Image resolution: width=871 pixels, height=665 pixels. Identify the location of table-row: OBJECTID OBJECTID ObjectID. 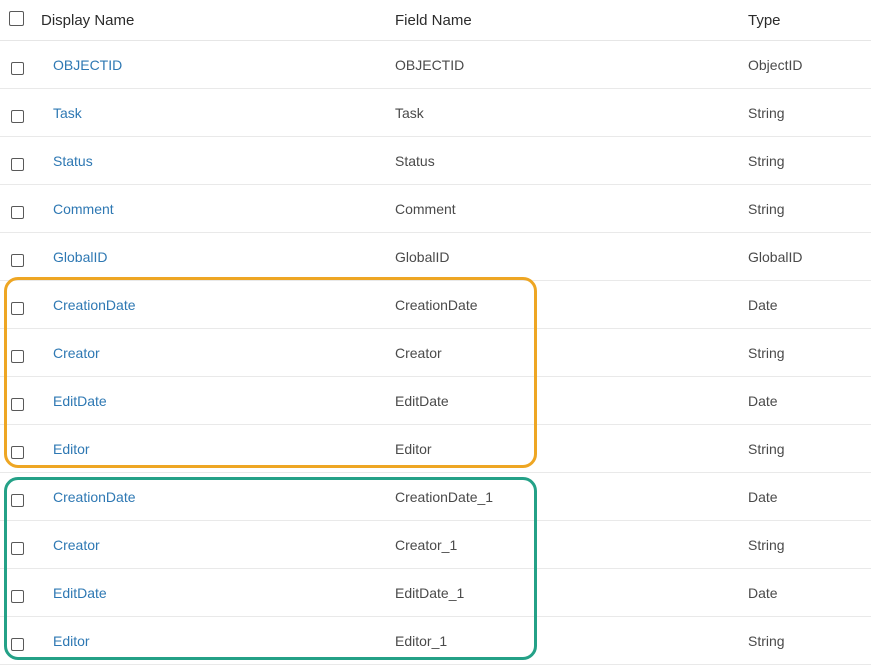
(435, 65).